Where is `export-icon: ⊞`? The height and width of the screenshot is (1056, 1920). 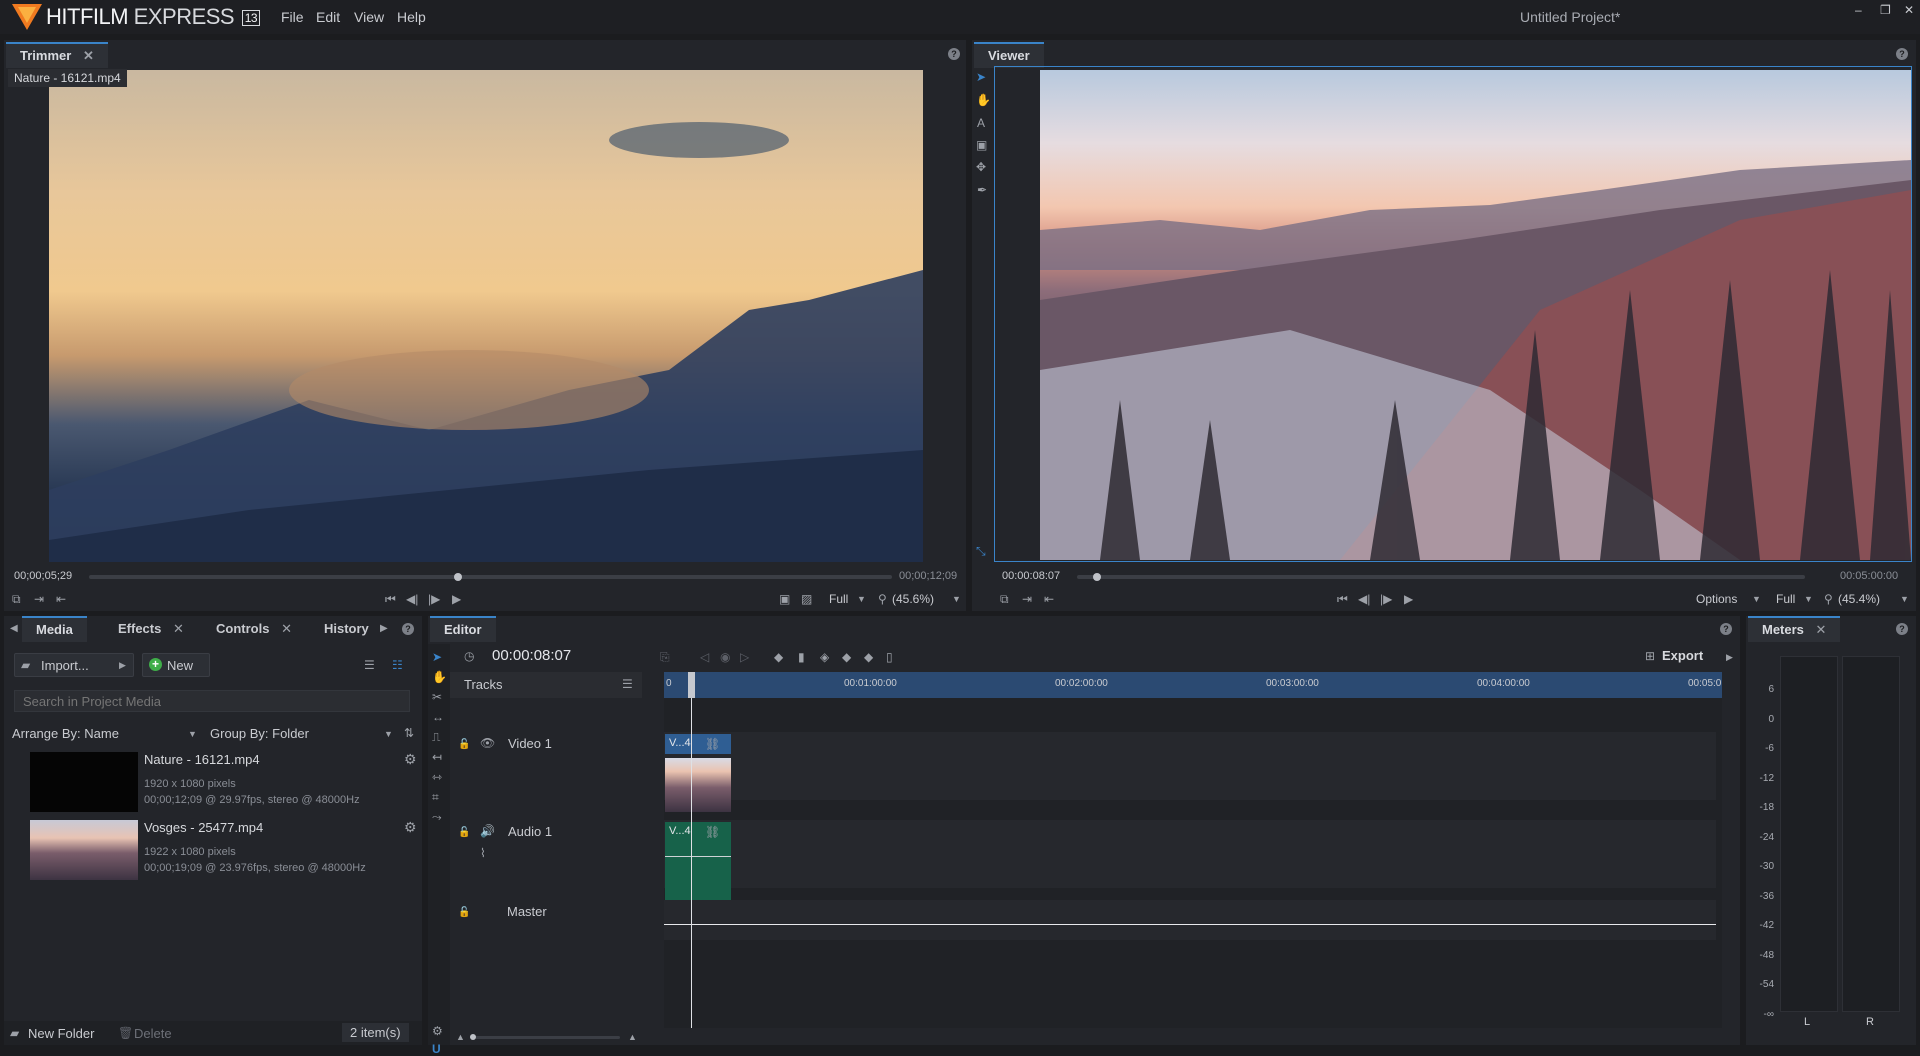 export-icon: ⊞ is located at coordinates (1650, 656).